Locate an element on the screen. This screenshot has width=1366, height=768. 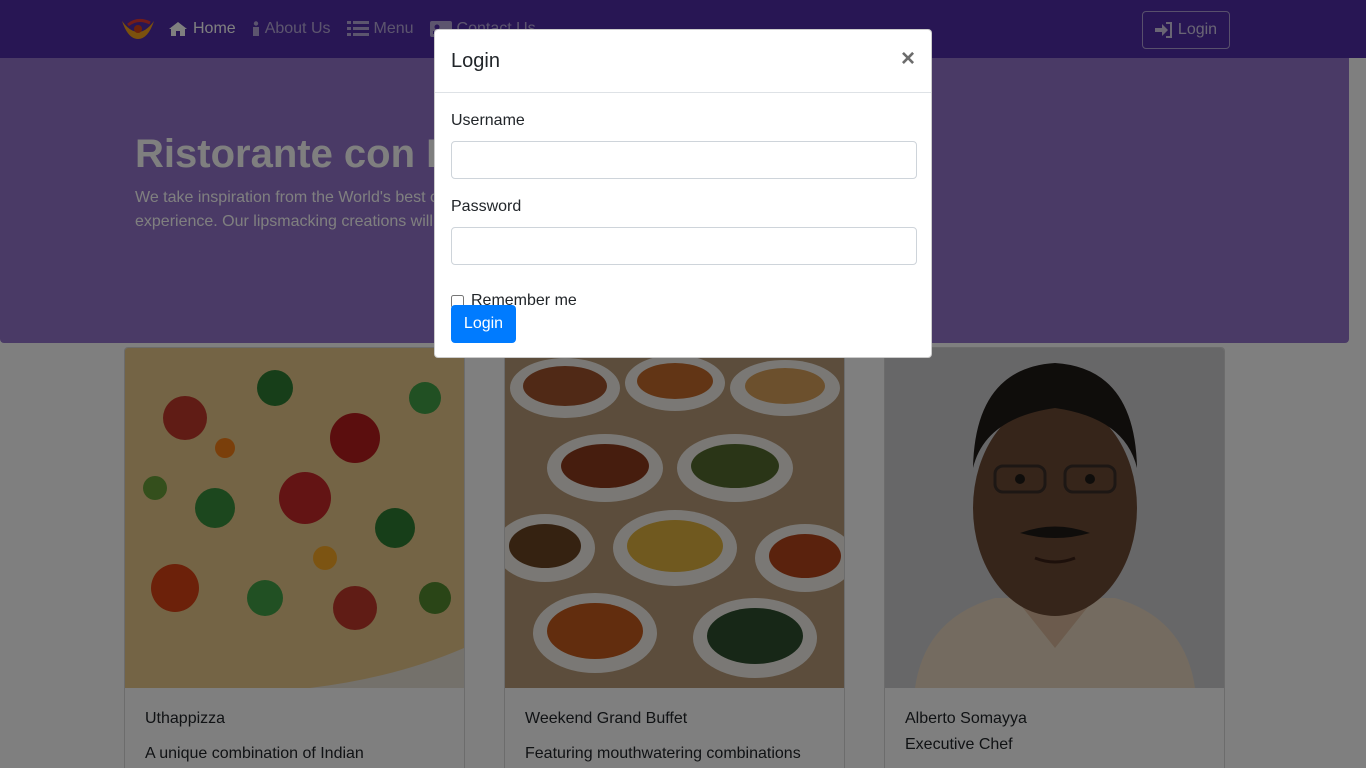
modal-title: Login is located at coordinates (475, 61).